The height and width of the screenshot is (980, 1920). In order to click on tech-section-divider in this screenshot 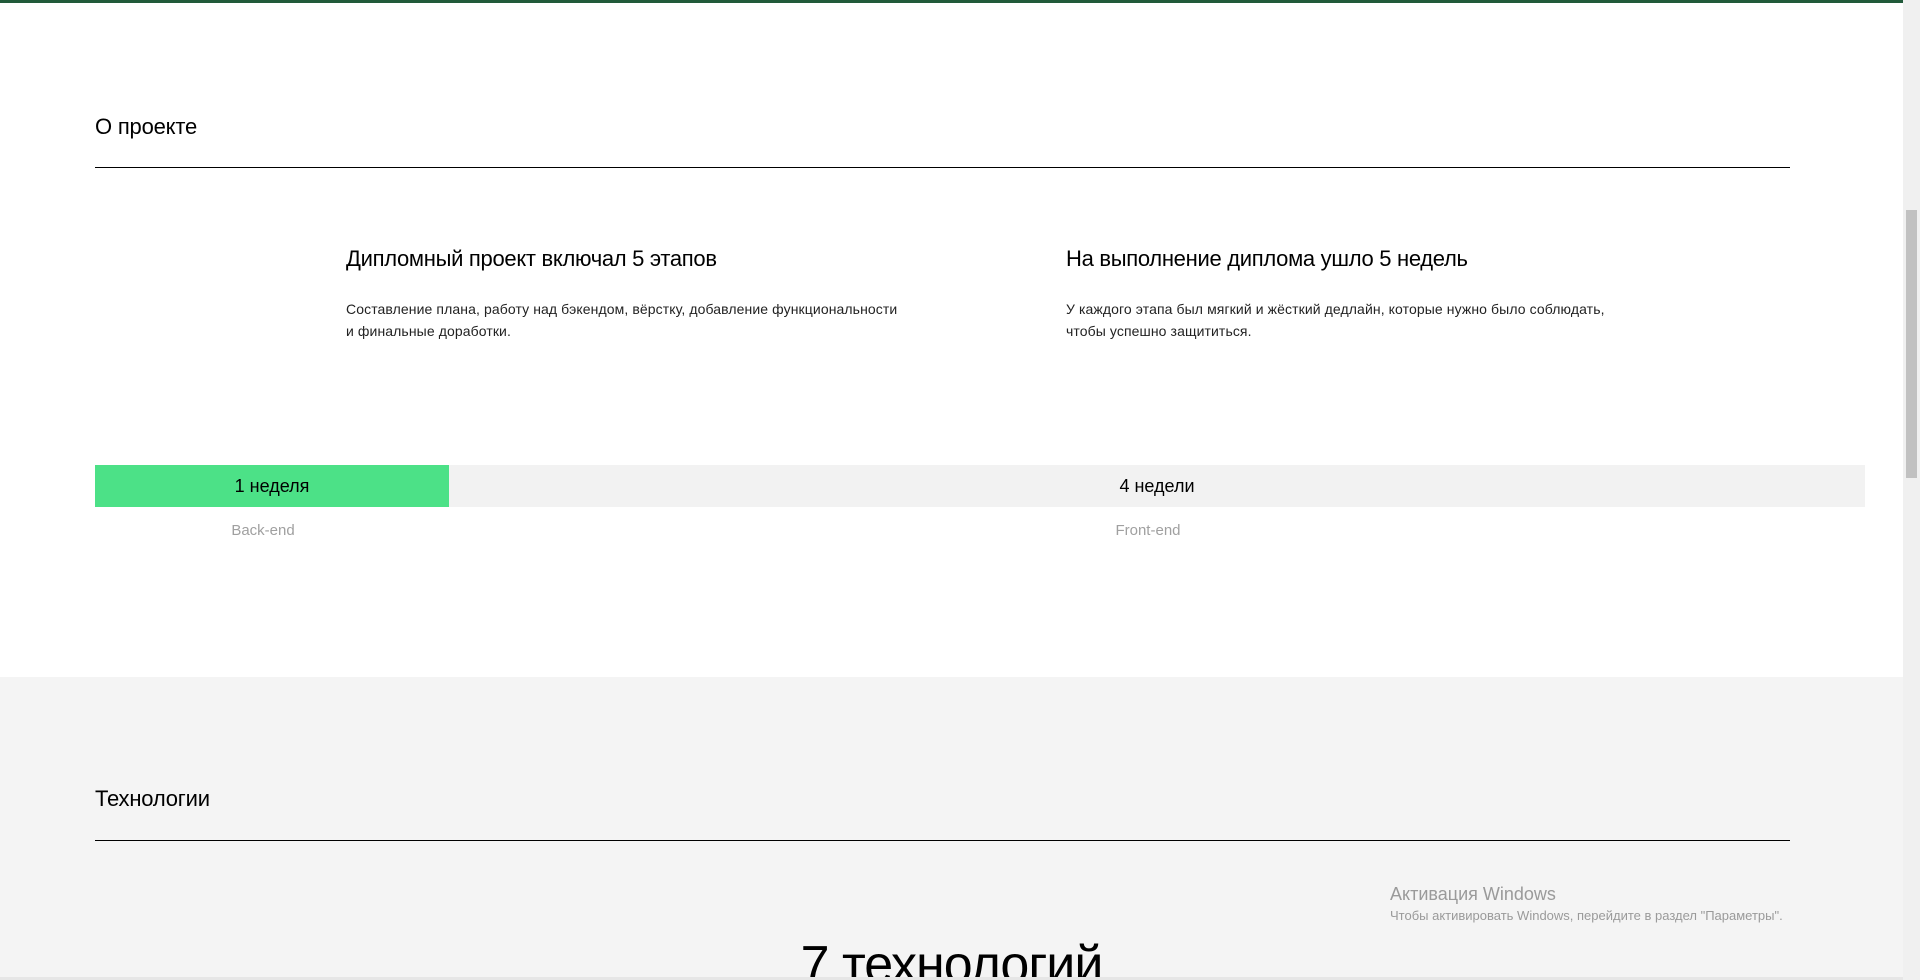, I will do `click(942, 840)`.